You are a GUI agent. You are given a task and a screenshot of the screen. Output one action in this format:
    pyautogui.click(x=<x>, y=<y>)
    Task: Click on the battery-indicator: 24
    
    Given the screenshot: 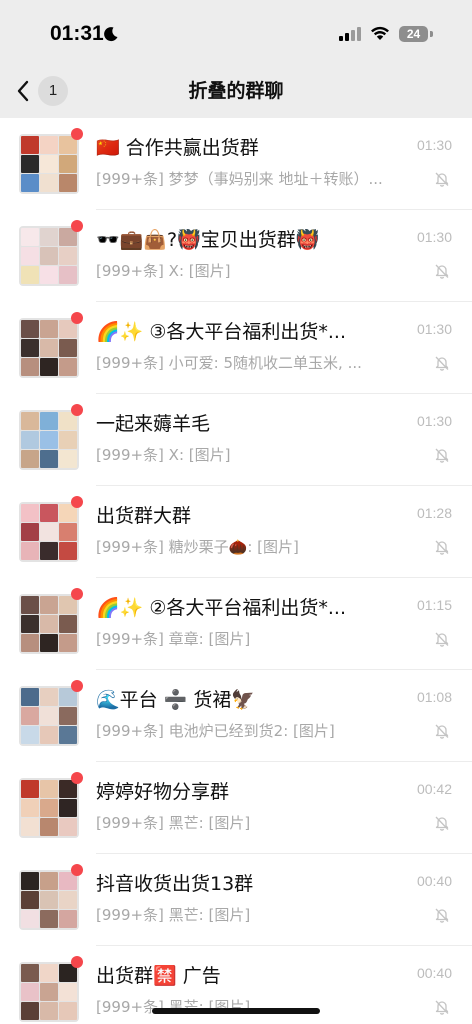 What is the action you would take?
    pyautogui.click(x=413, y=34)
    